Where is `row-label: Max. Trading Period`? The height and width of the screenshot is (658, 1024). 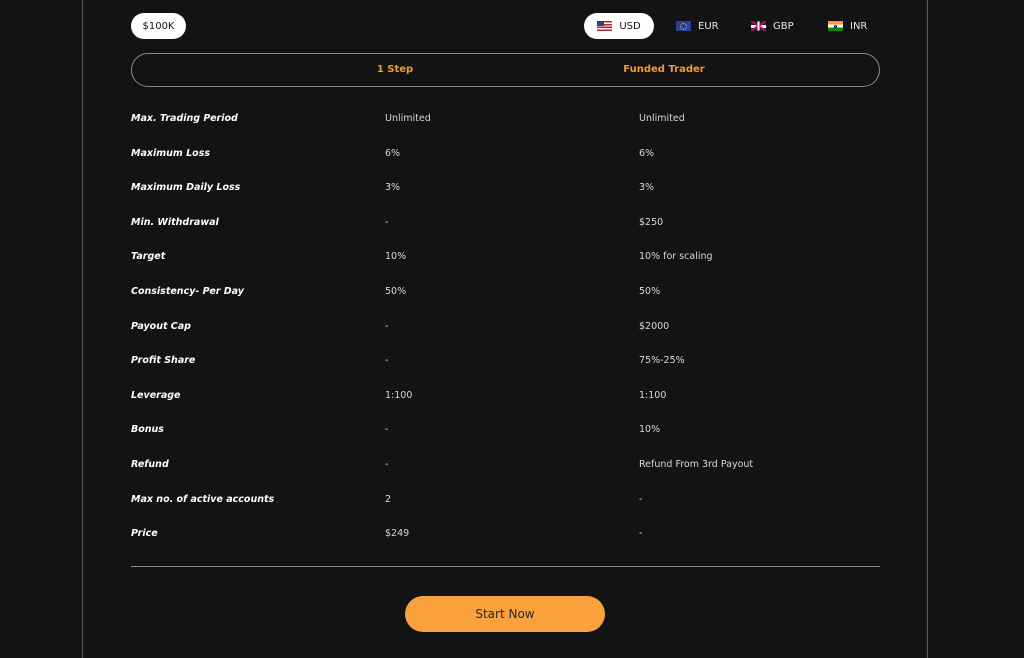 row-label: Max. Trading Period is located at coordinates (184, 118).